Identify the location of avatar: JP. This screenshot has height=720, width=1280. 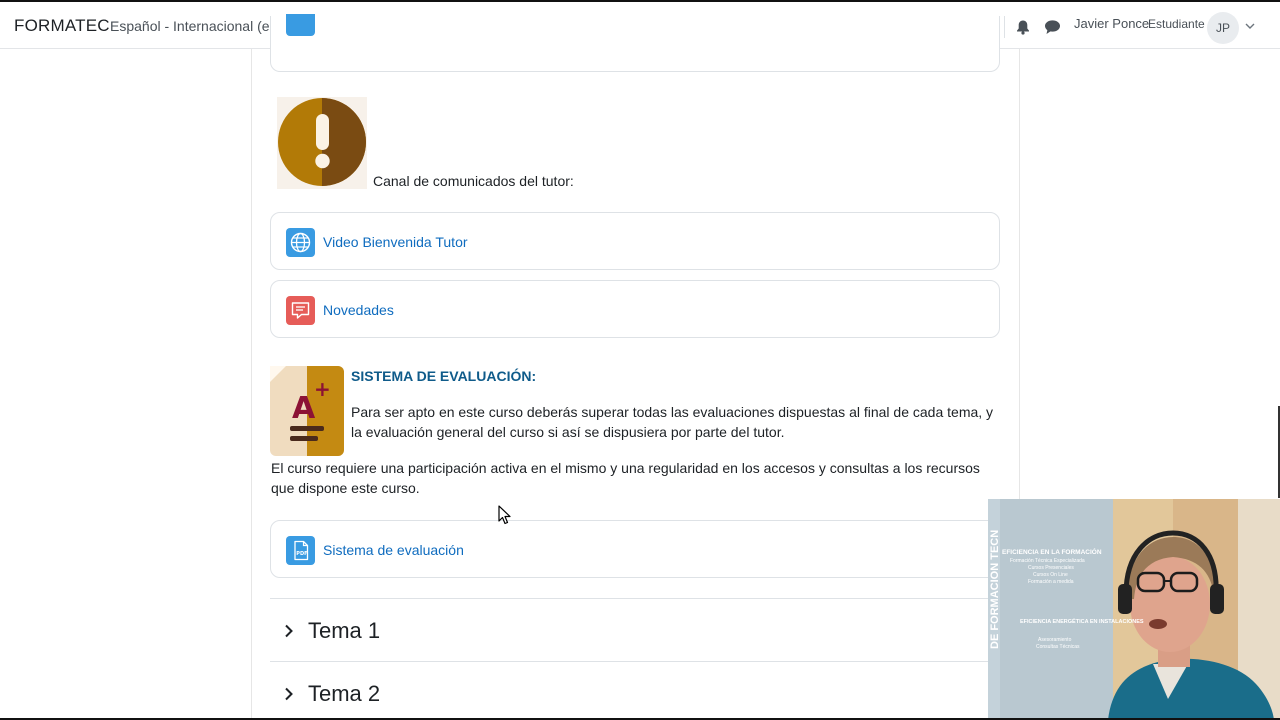
(1223, 28).